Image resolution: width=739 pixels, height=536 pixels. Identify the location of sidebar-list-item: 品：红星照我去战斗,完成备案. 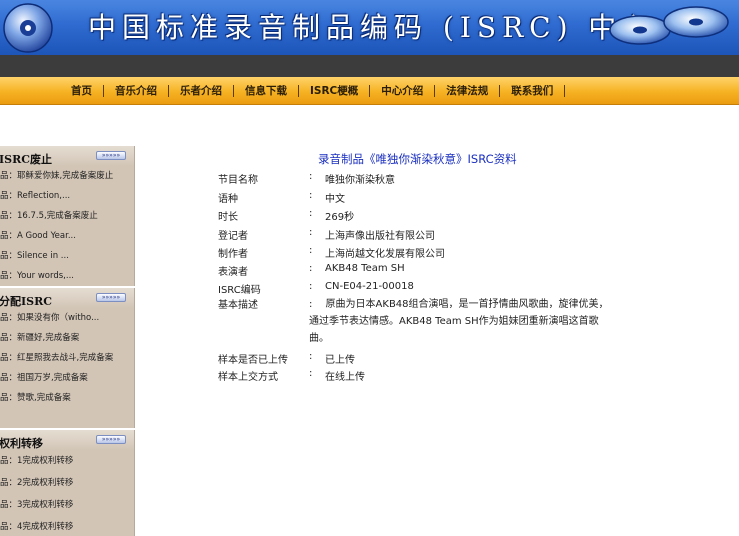
(67, 358).